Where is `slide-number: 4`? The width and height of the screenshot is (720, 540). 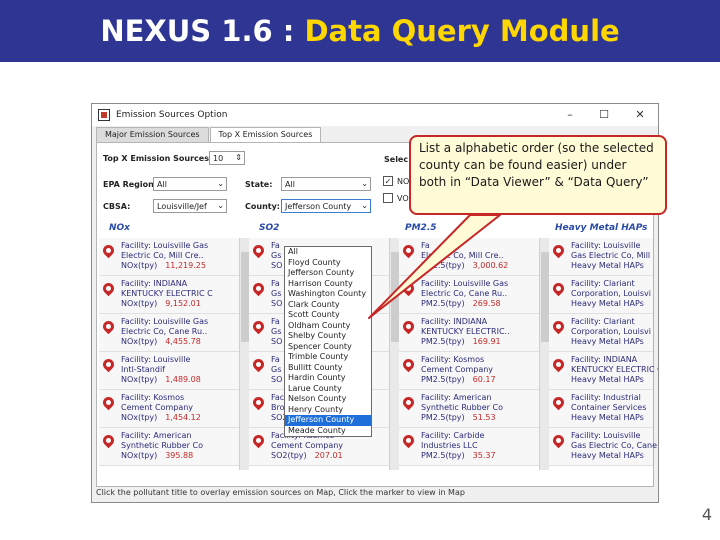
slide-number: 4 is located at coordinates (706, 514).